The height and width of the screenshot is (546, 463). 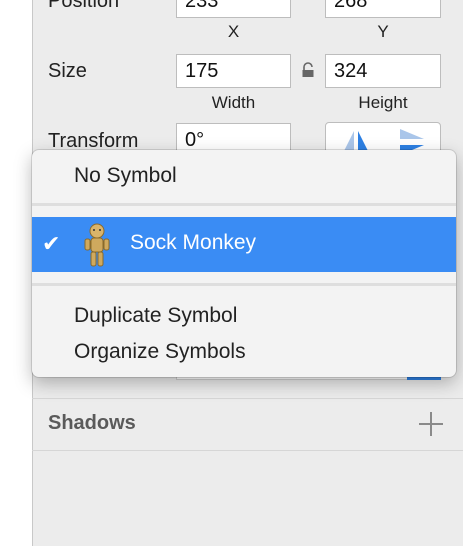 I want to click on height-field: 324, so click(x=383, y=71).